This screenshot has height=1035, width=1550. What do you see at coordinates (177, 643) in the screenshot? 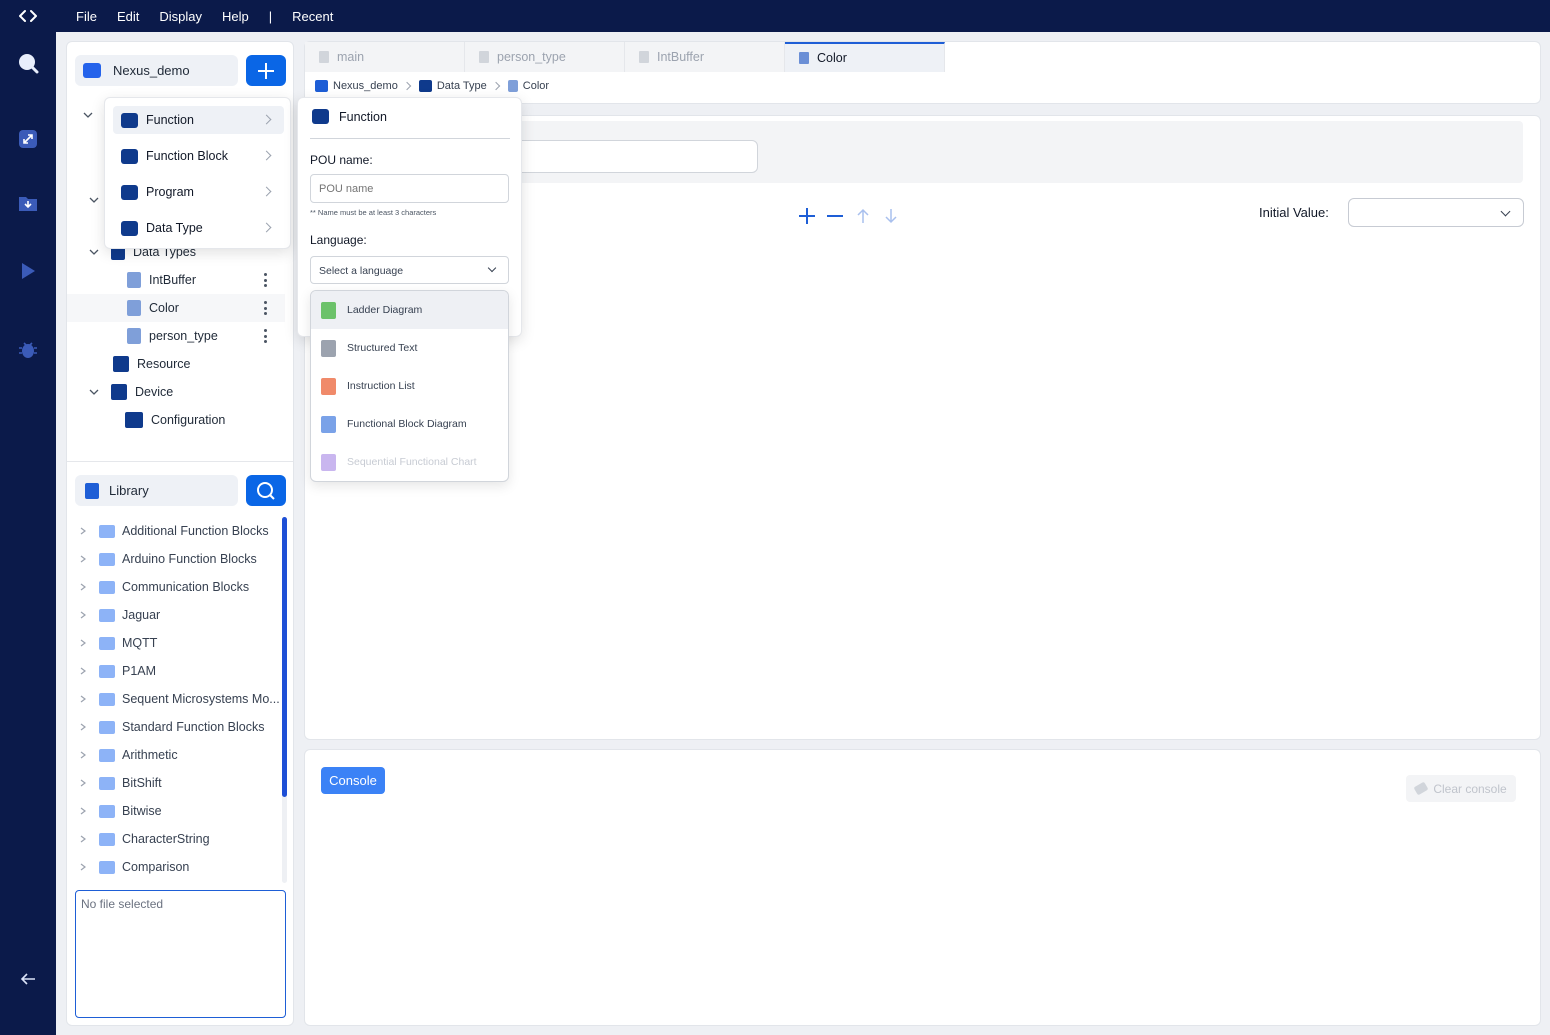
I see `library-item: MQTT` at bounding box center [177, 643].